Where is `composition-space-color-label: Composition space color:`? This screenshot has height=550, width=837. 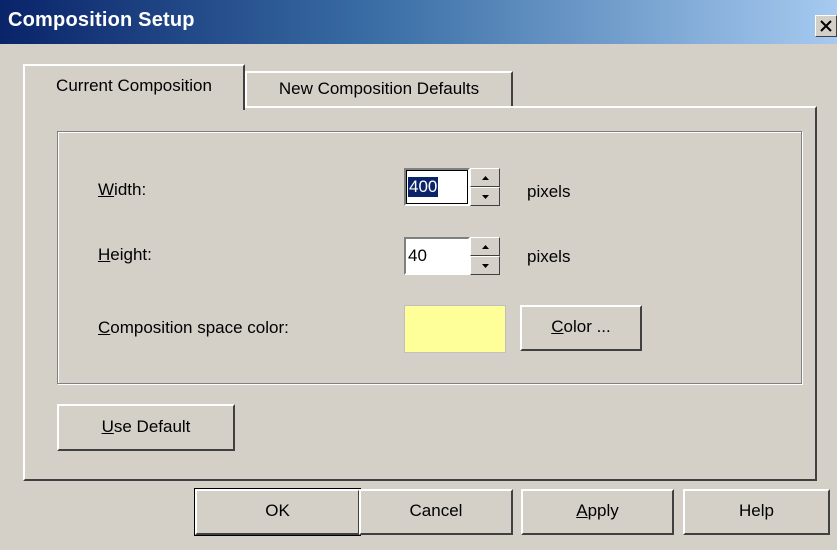 composition-space-color-label: Composition space color: is located at coordinates (193, 328).